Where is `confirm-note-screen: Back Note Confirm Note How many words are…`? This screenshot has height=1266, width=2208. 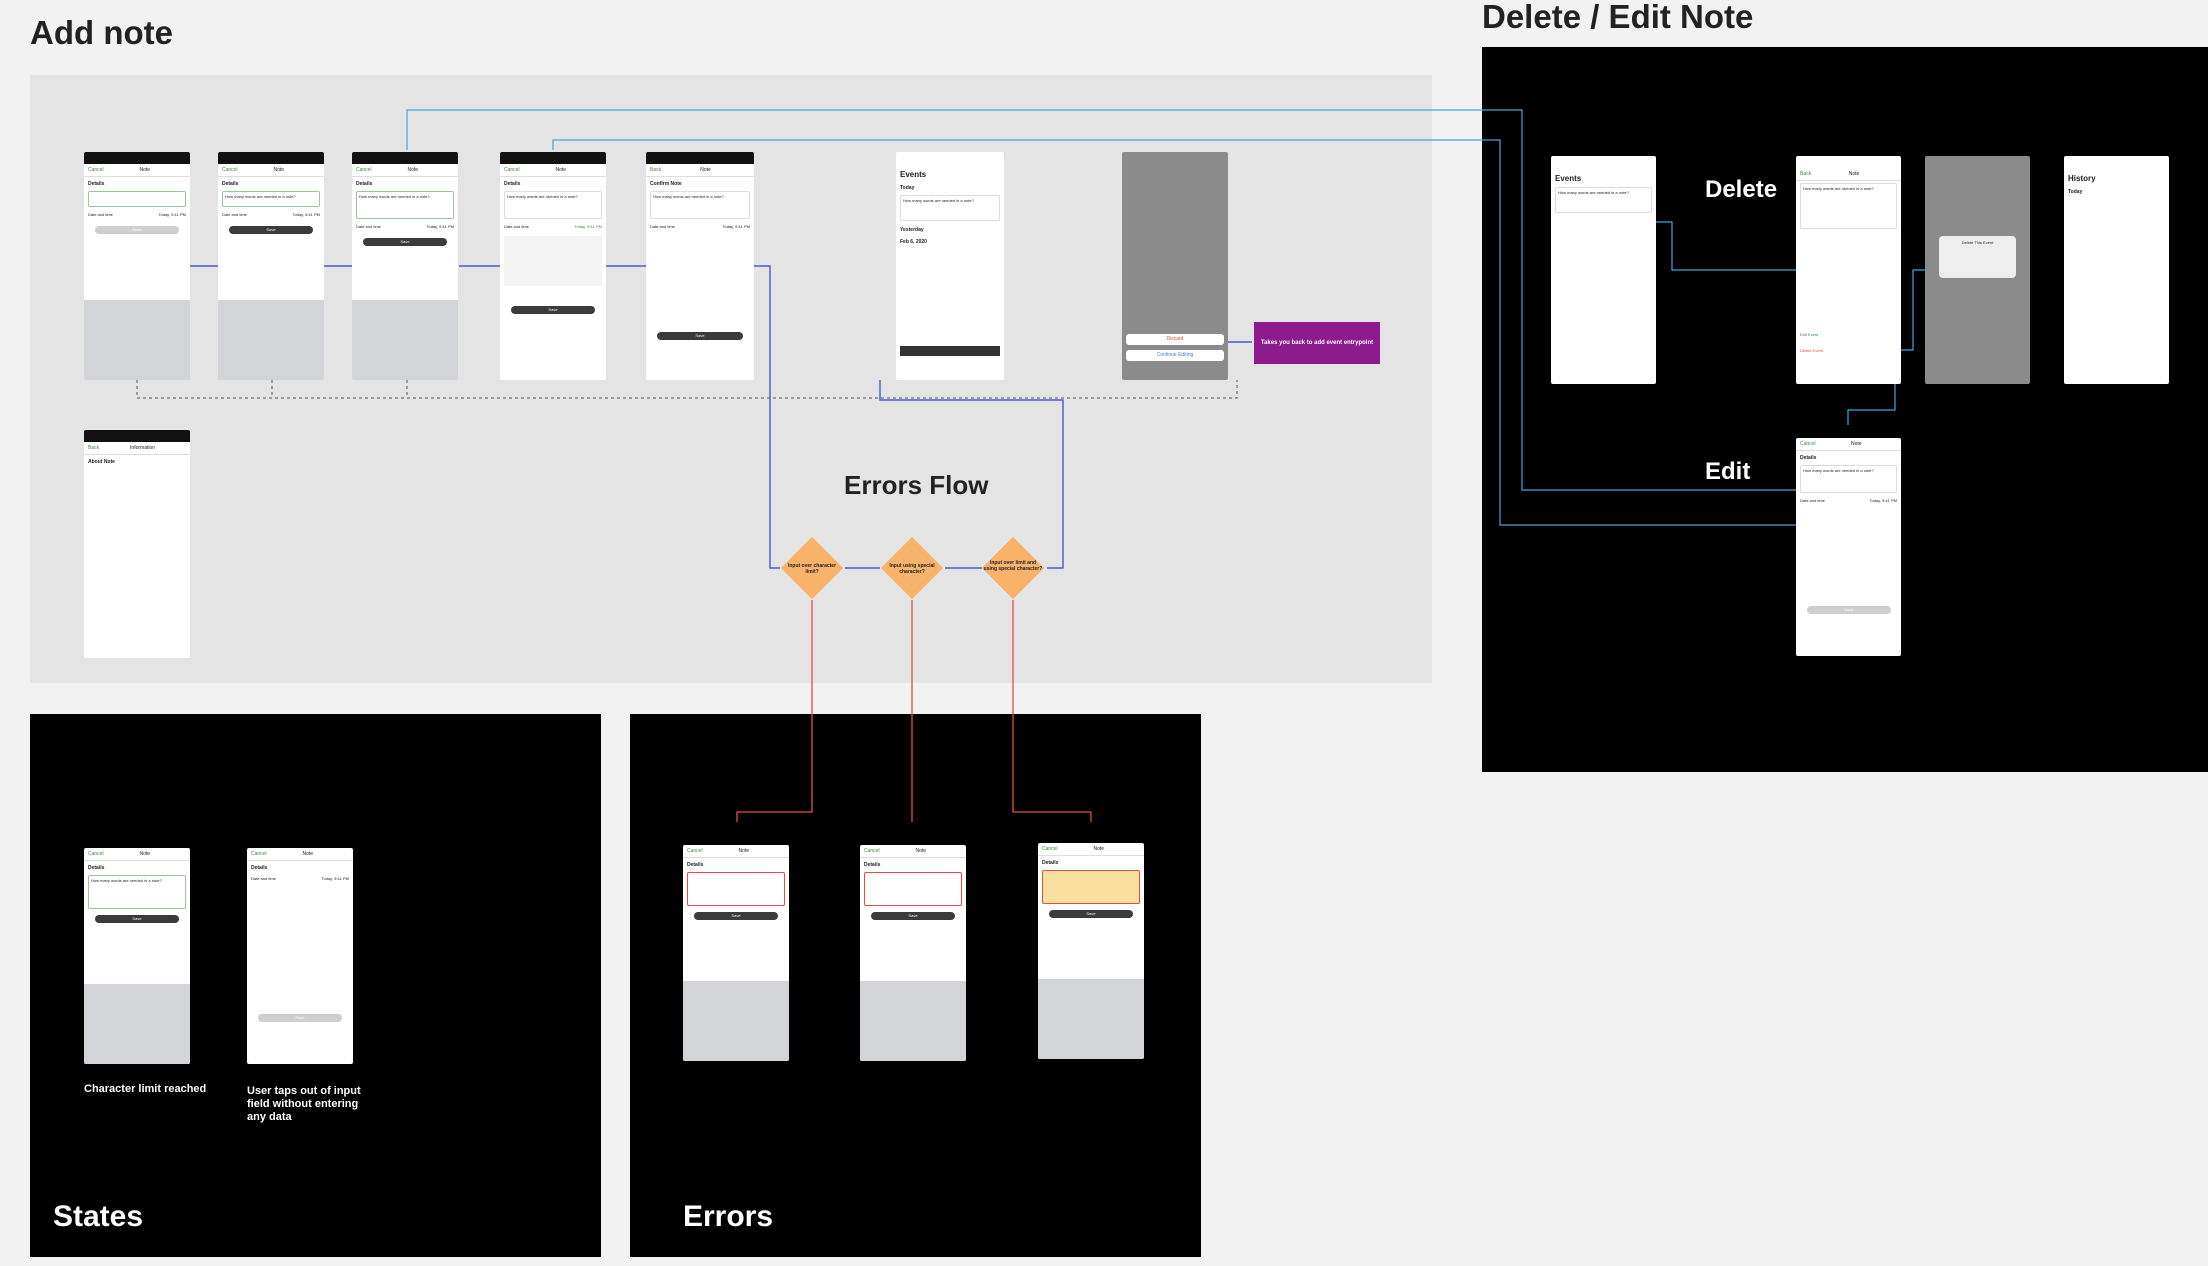 confirm-note-screen: Back Note Confirm Note How many words are… is located at coordinates (700, 266).